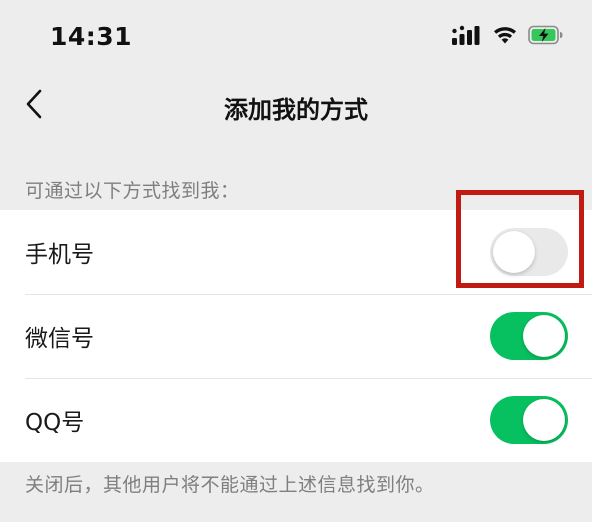 Image resolution: width=592 pixels, height=522 pixels. Describe the element at coordinates (91, 36) in the screenshot. I see `status-time: 14:31` at that location.